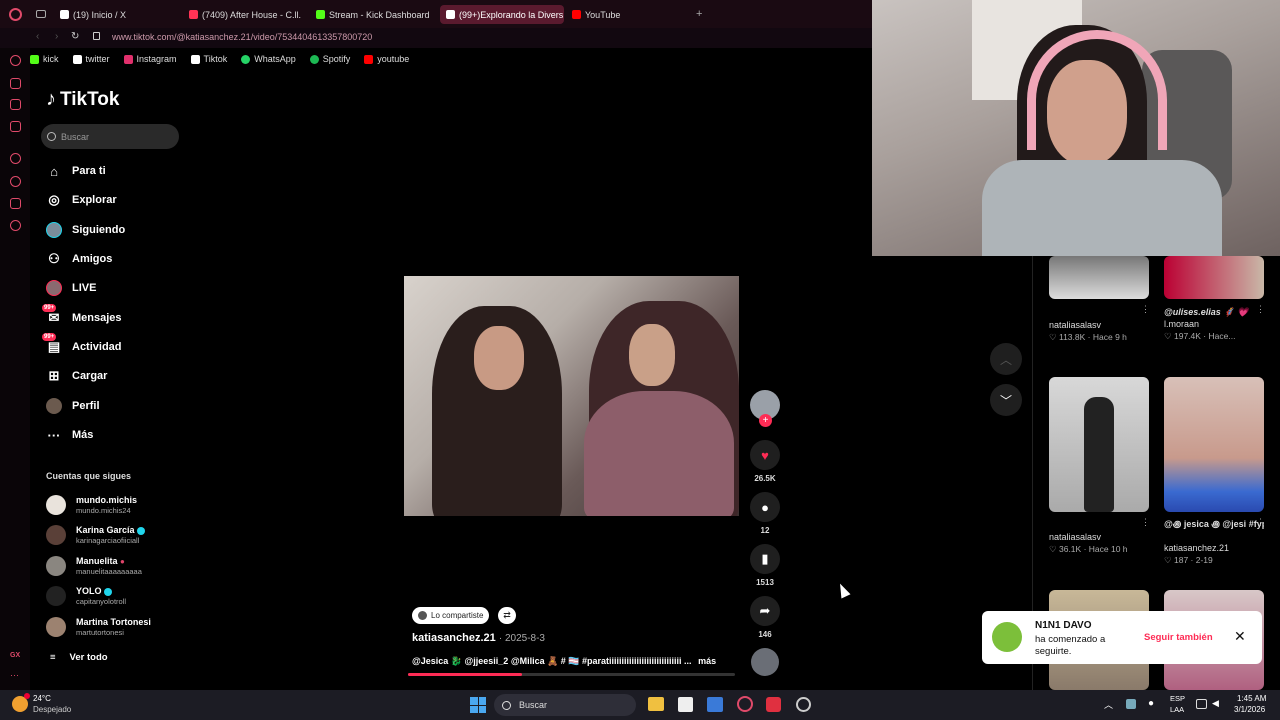 The height and width of the screenshot is (720, 1280). What do you see at coordinates (91, 59) in the screenshot?
I see `bookmark-twitter: twitter` at bounding box center [91, 59].